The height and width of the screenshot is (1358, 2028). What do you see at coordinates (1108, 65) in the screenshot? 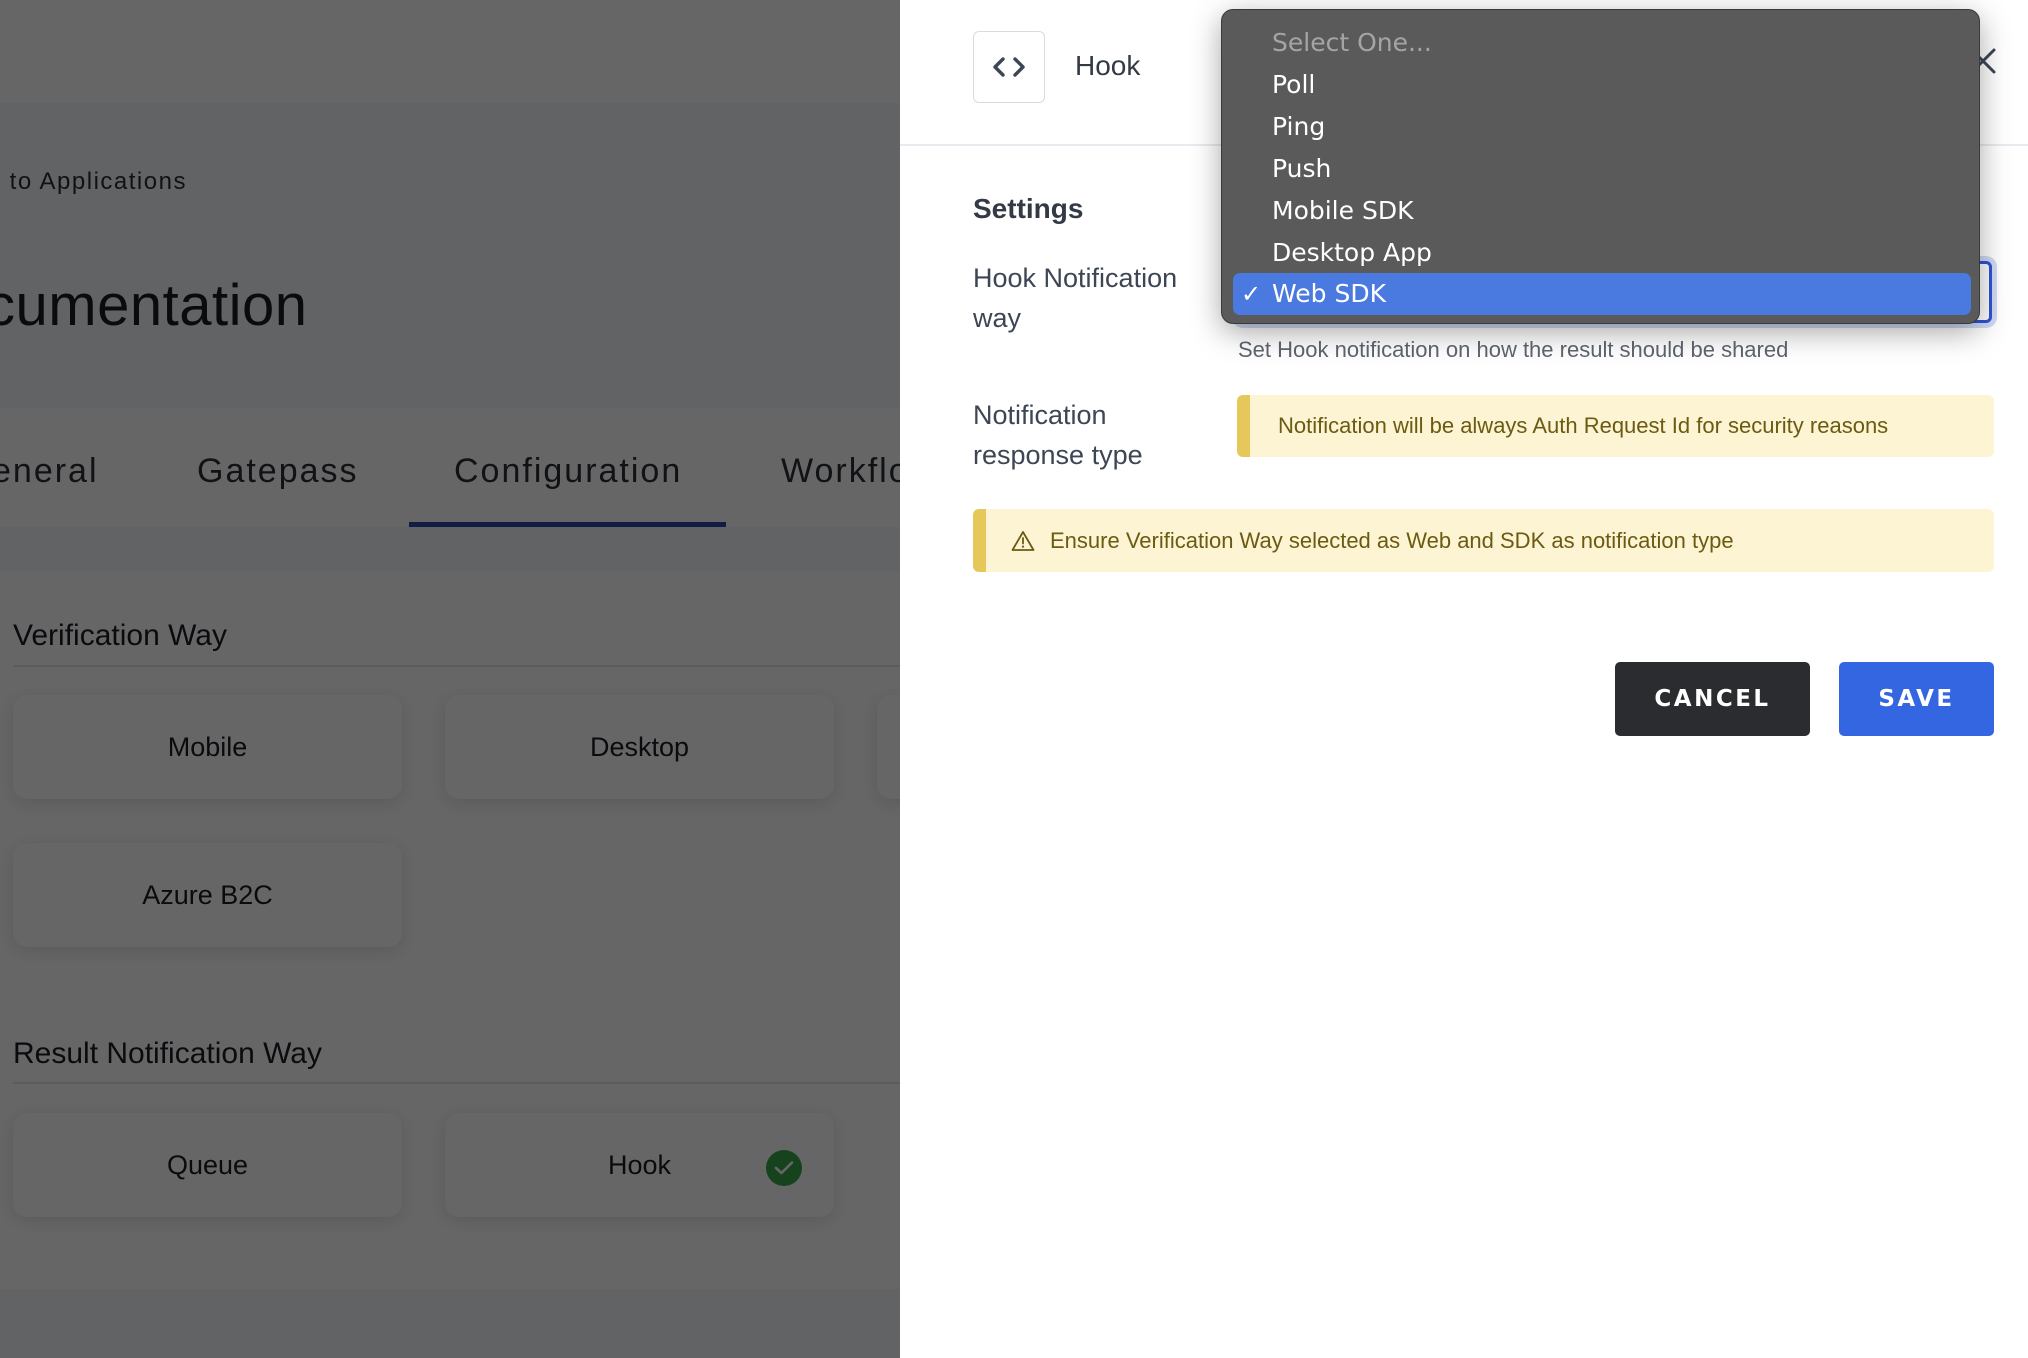
I see `panel-title: Hook` at bounding box center [1108, 65].